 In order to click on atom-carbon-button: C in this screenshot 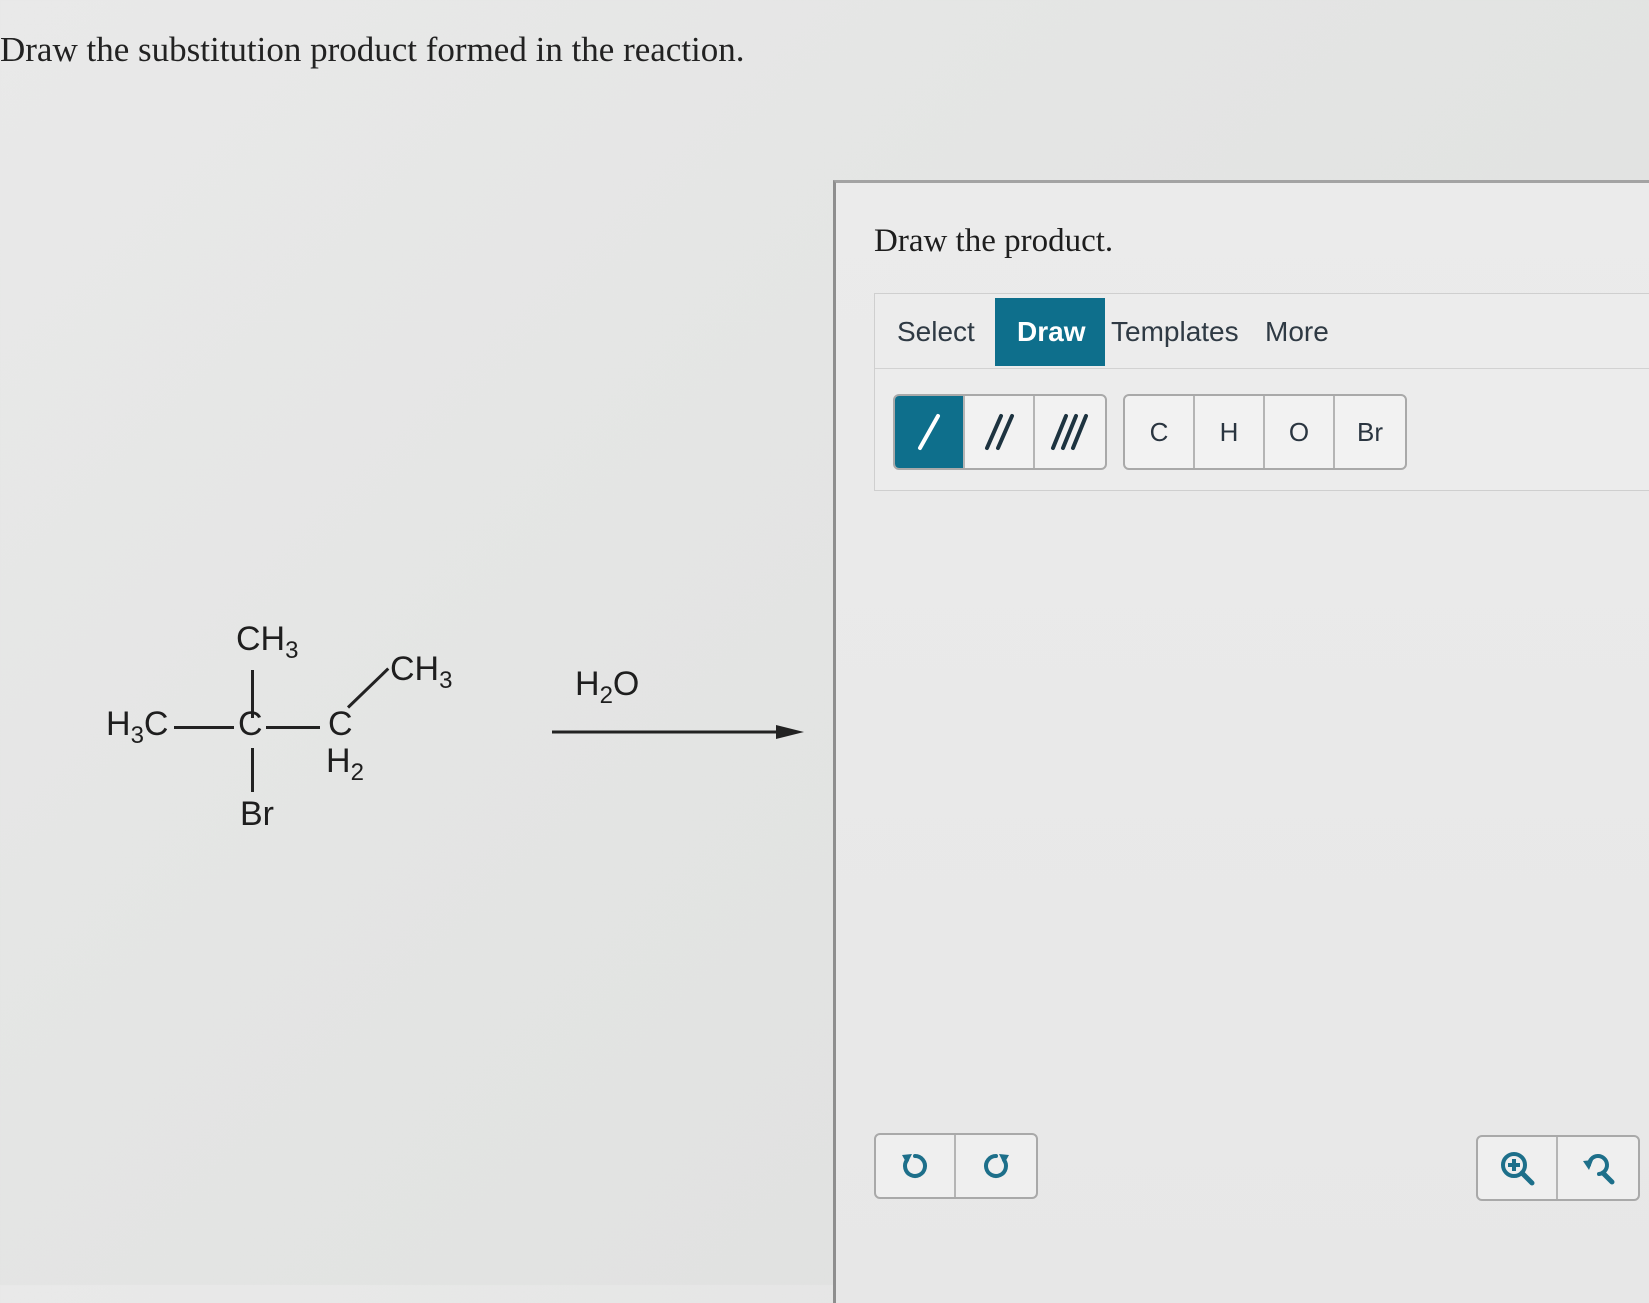, I will do `click(1160, 432)`.